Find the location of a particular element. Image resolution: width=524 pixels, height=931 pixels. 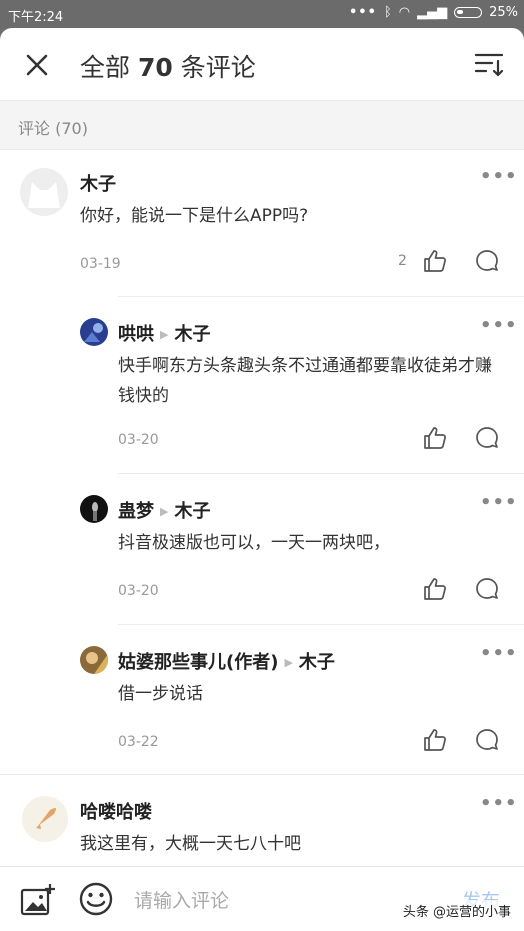

like-count: 2 is located at coordinates (402, 261).